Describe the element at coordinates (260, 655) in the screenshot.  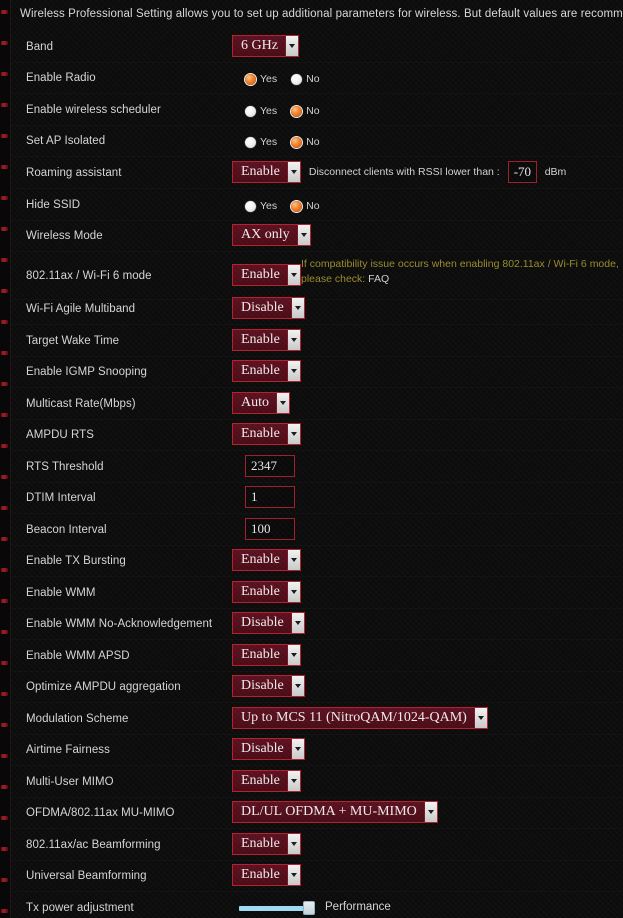
I see `wmm-apsd-select-value: Enable` at that location.